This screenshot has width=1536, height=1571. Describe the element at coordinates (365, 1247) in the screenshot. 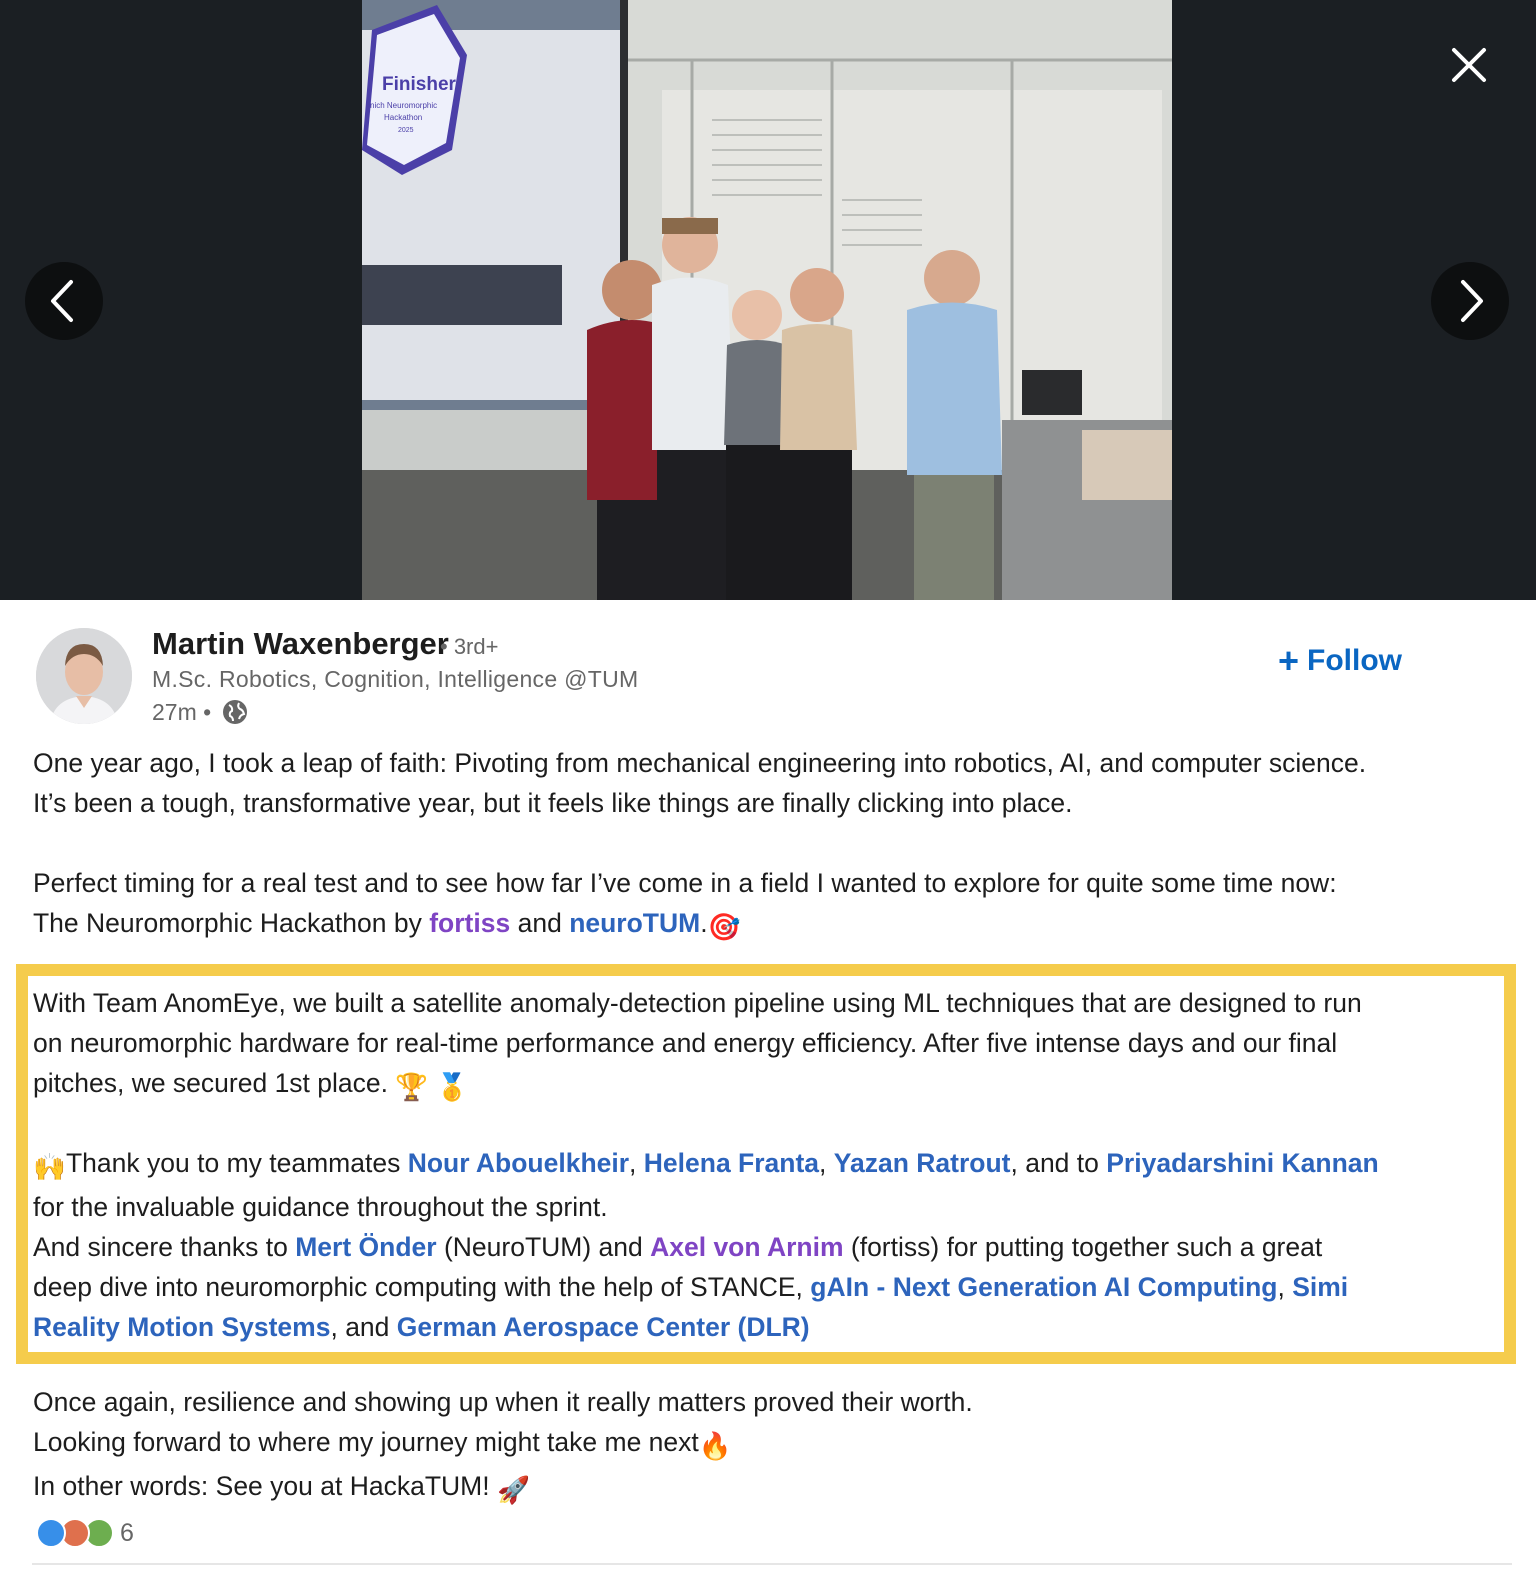

I see `mention-mert: Mert Önder` at that location.